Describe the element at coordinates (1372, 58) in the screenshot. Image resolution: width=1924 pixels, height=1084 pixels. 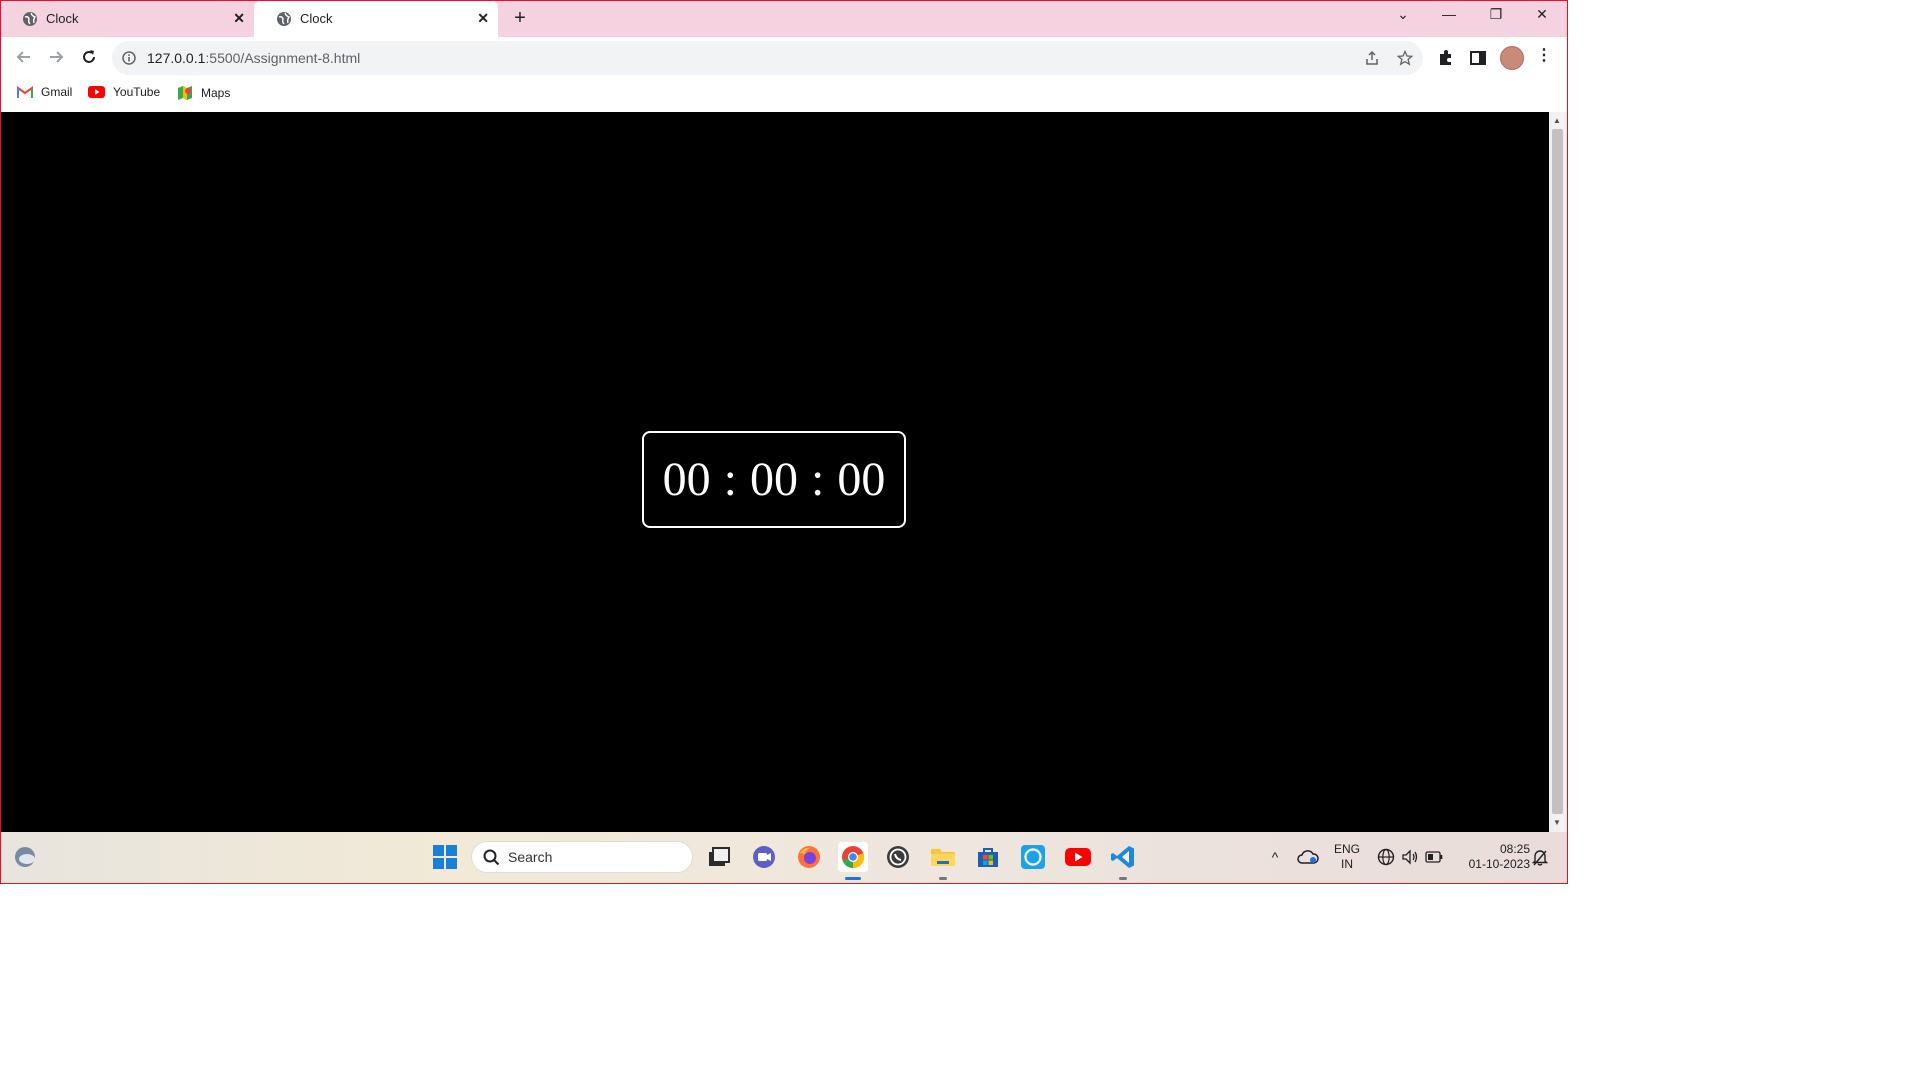
I see `share-icon` at that location.